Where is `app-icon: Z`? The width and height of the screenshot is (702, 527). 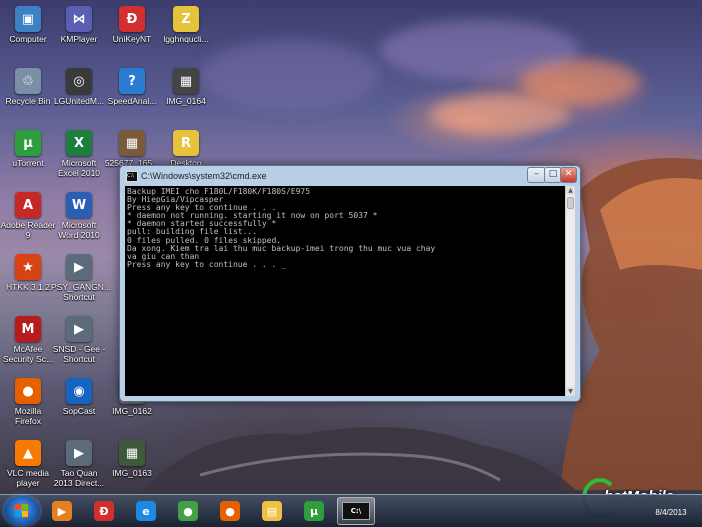
app-icon: Z is located at coordinates (186, 19).